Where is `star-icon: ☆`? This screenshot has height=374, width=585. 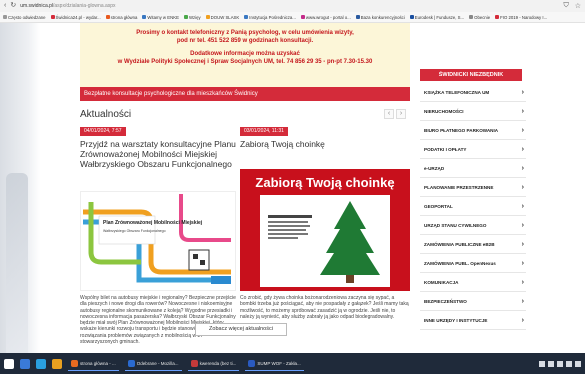 star-icon: ☆ is located at coordinates (578, 6).